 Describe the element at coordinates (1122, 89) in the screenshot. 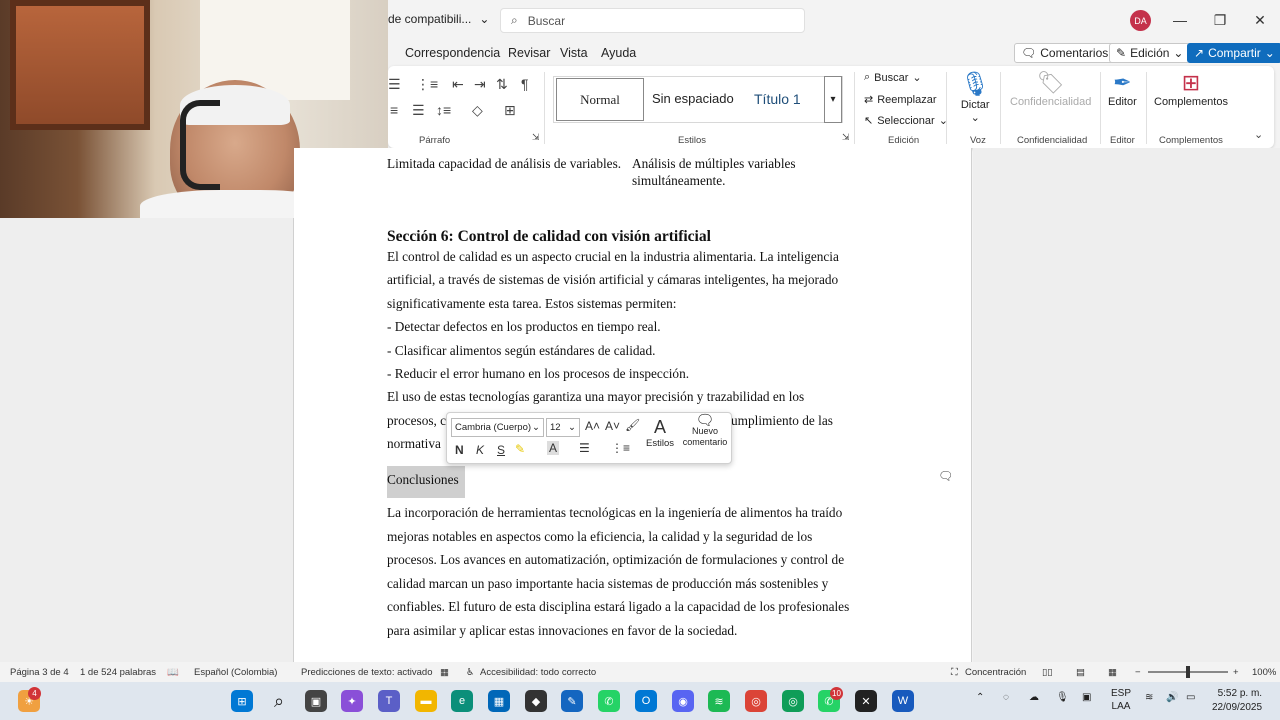

I see `editor-button: ✒ Editor` at that location.